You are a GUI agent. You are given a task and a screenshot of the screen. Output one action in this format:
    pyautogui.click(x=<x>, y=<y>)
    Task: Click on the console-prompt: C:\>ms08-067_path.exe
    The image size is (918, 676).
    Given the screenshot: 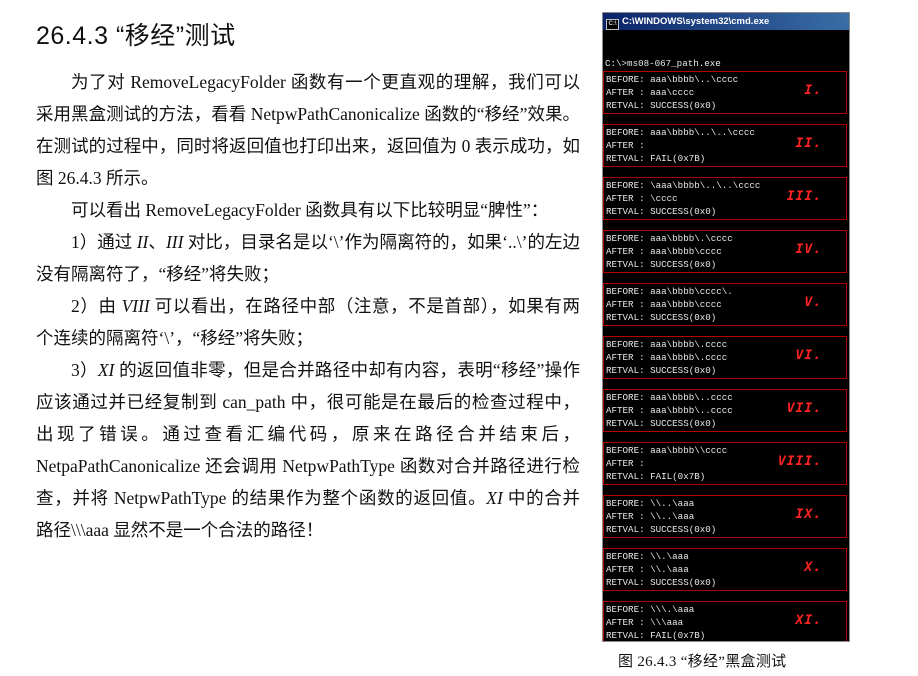 What is the action you would take?
    pyautogui.click(x=663, y=63)
    